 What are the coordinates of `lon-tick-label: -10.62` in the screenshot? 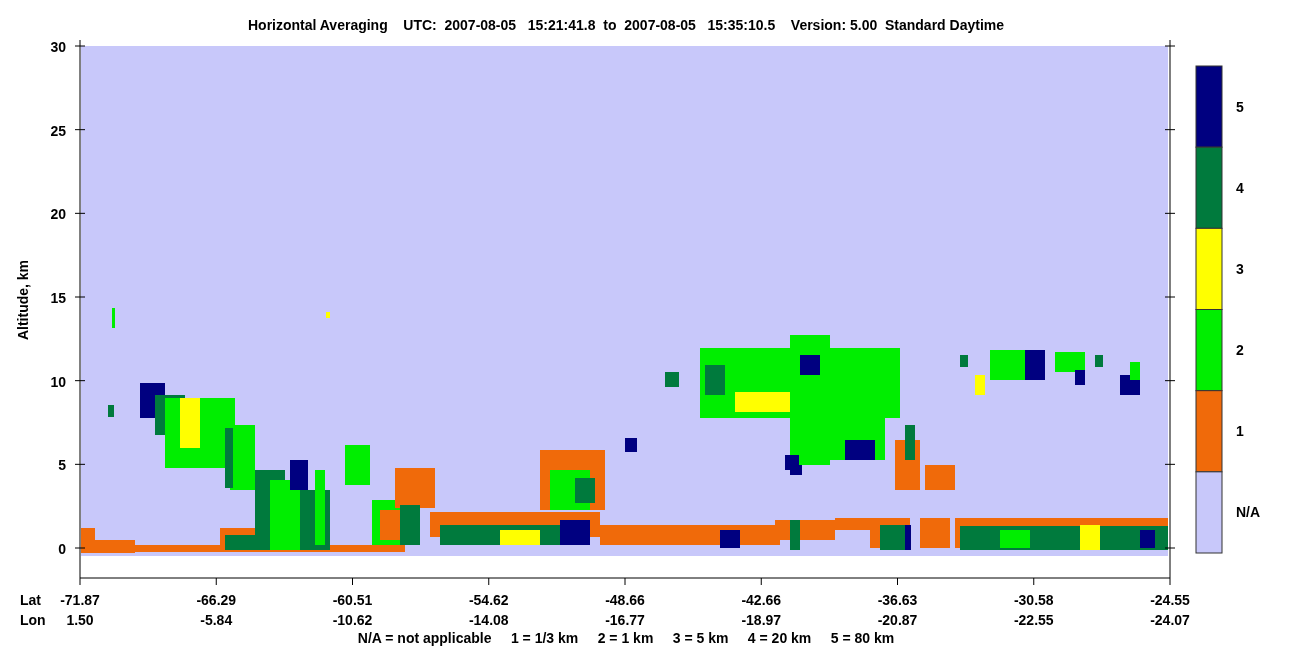 It's located at (352, 620).